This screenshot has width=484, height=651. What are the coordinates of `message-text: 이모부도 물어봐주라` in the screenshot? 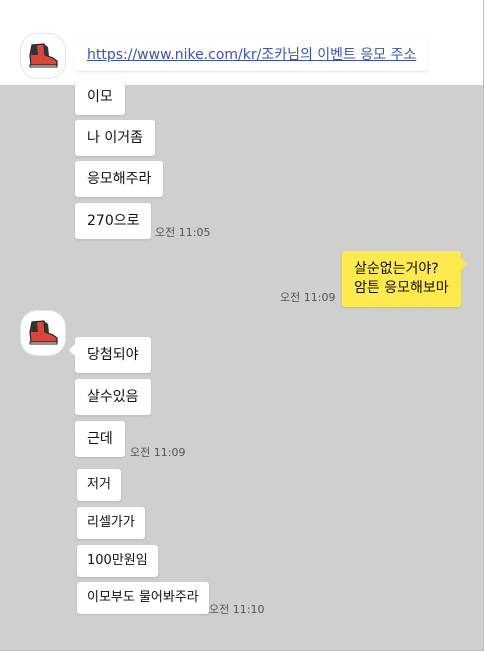 It's located at (143, 597).